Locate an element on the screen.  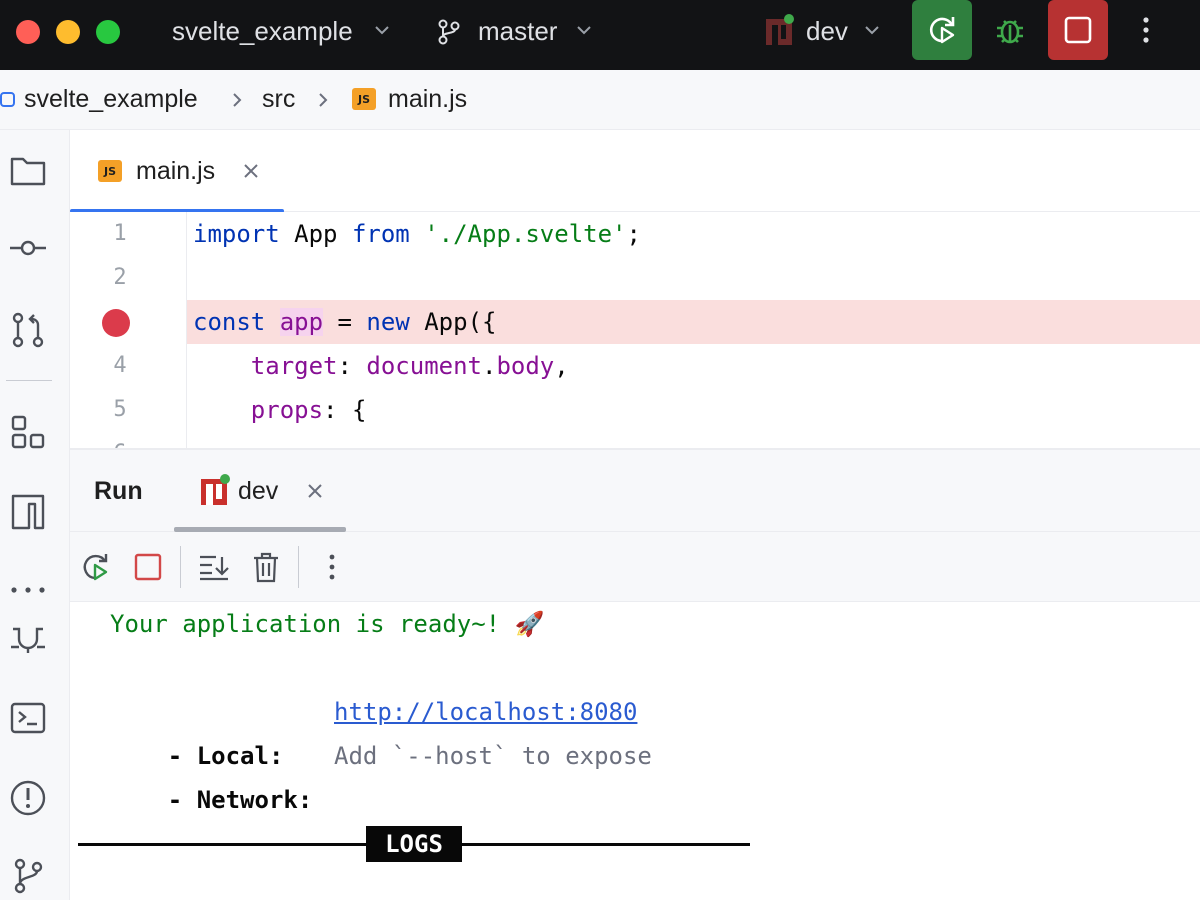
line-number: 5 is located at coordinates (120, 409).